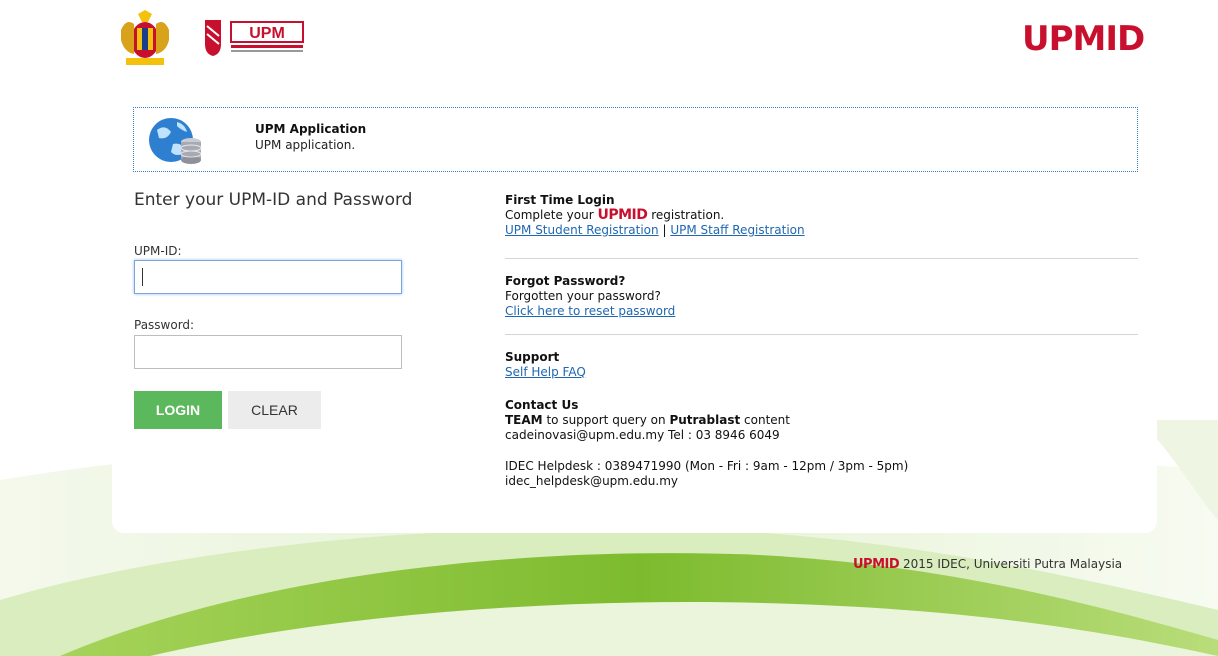 Image resolution: width=1218 pixels, height=656 pixels. Describe the element at coordinates (583, 296) in the screenshot. I see `forgot-text: Forgotten your password?` at that location.